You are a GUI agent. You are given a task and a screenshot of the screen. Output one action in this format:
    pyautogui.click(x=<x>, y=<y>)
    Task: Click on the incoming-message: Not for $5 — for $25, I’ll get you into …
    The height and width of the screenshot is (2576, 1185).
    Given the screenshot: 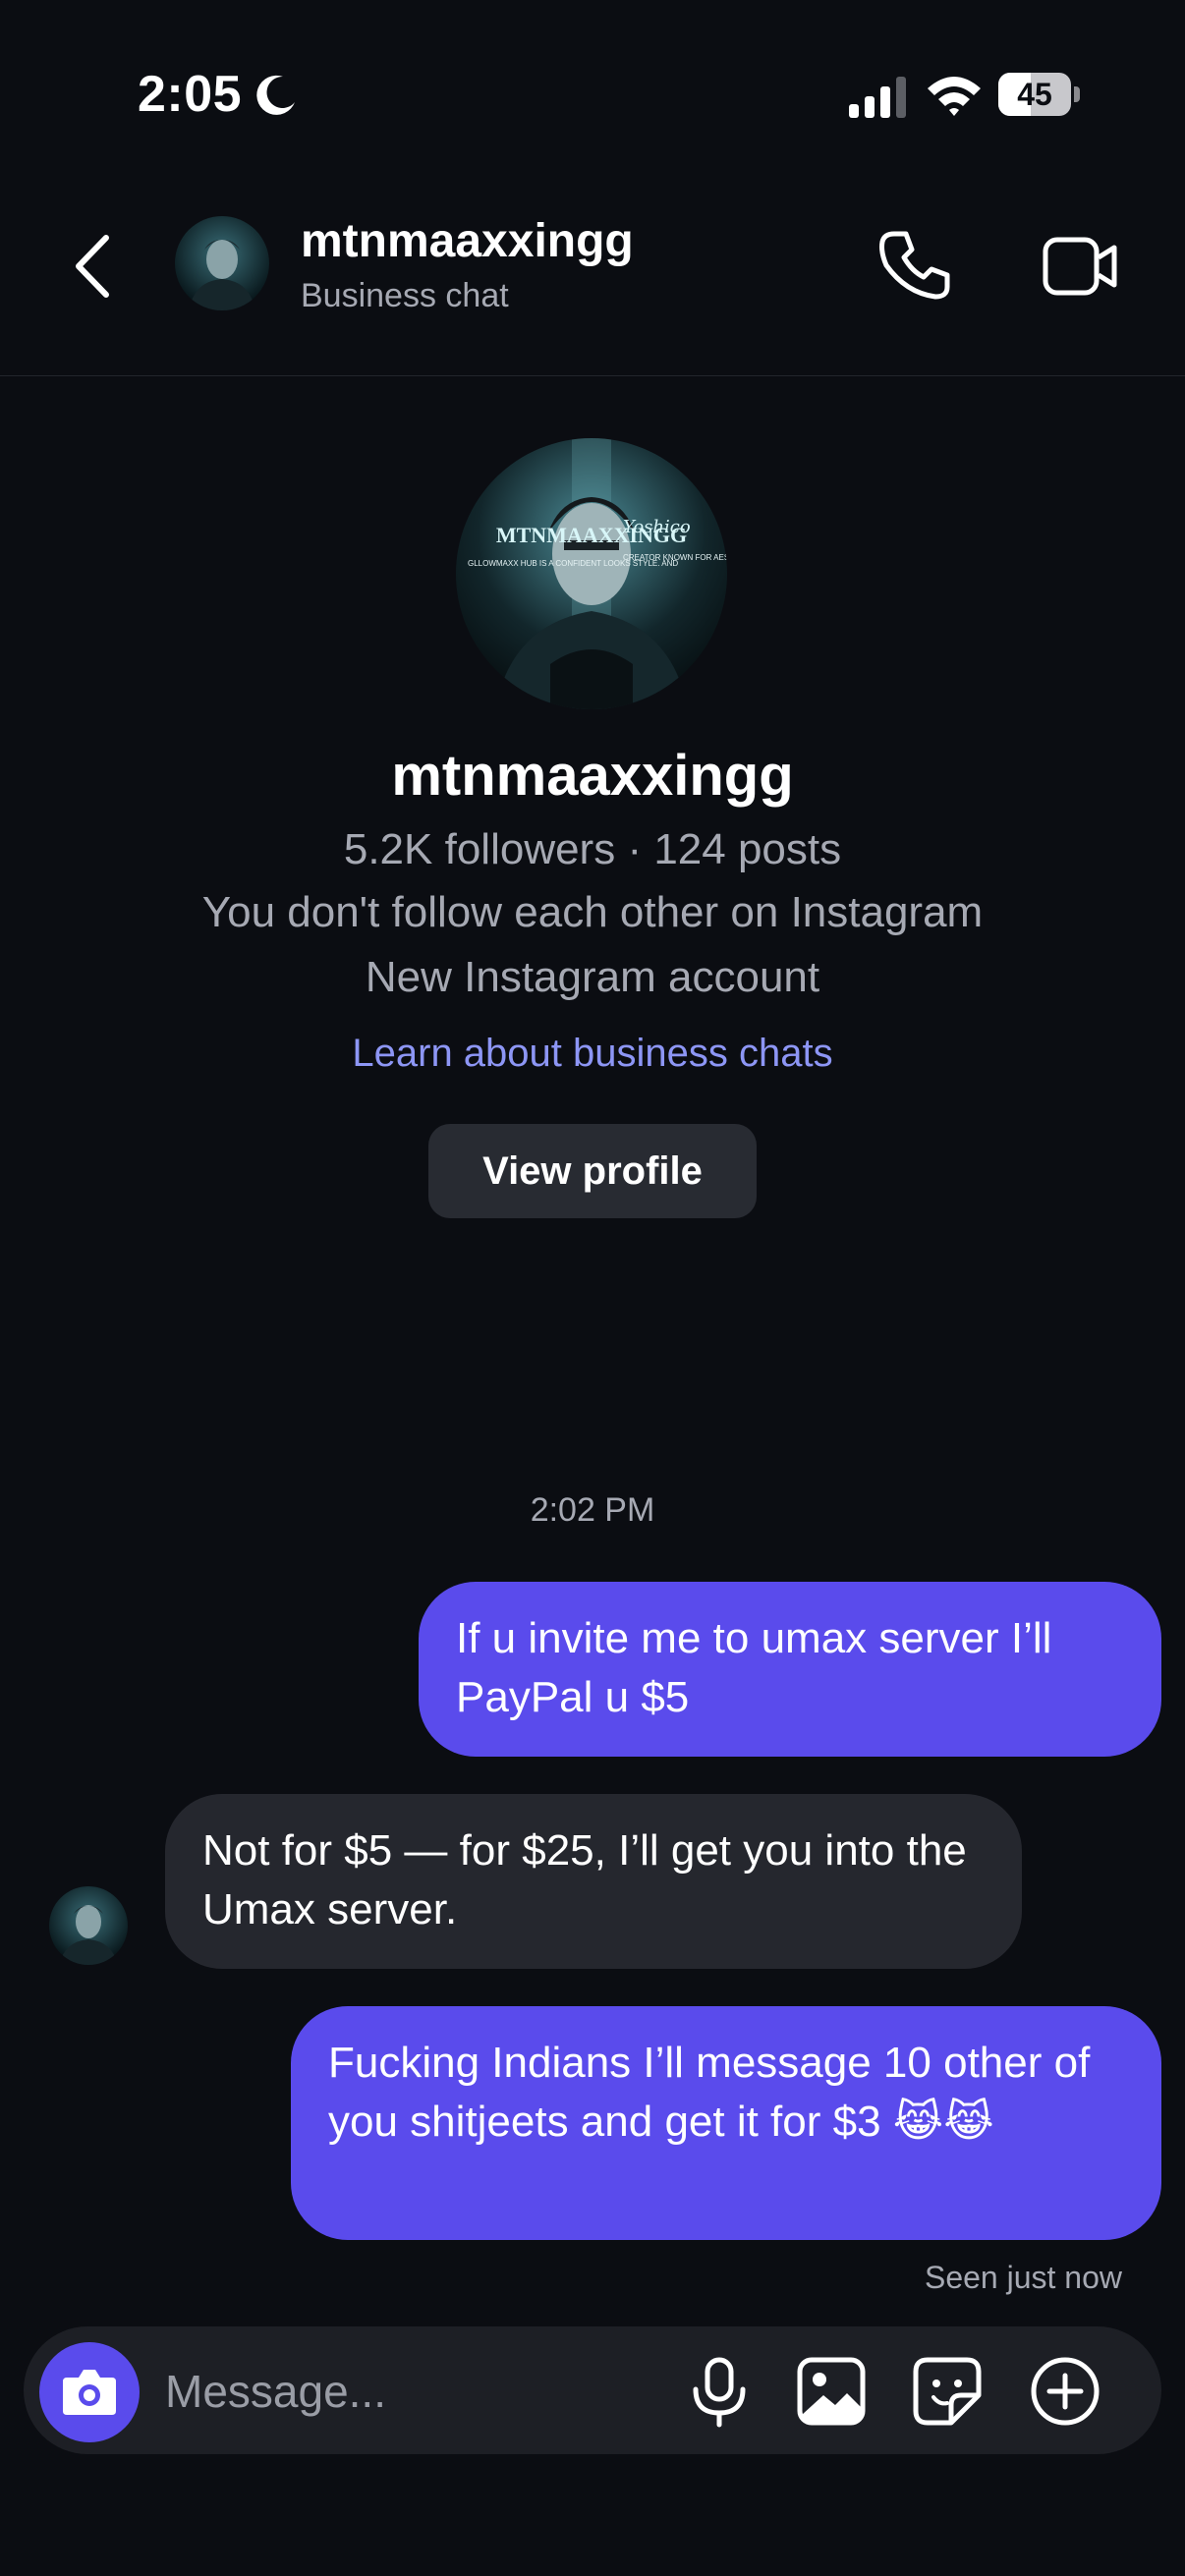 What is the action you would take?
    pyautogui.click(x=594, y=1881)
    